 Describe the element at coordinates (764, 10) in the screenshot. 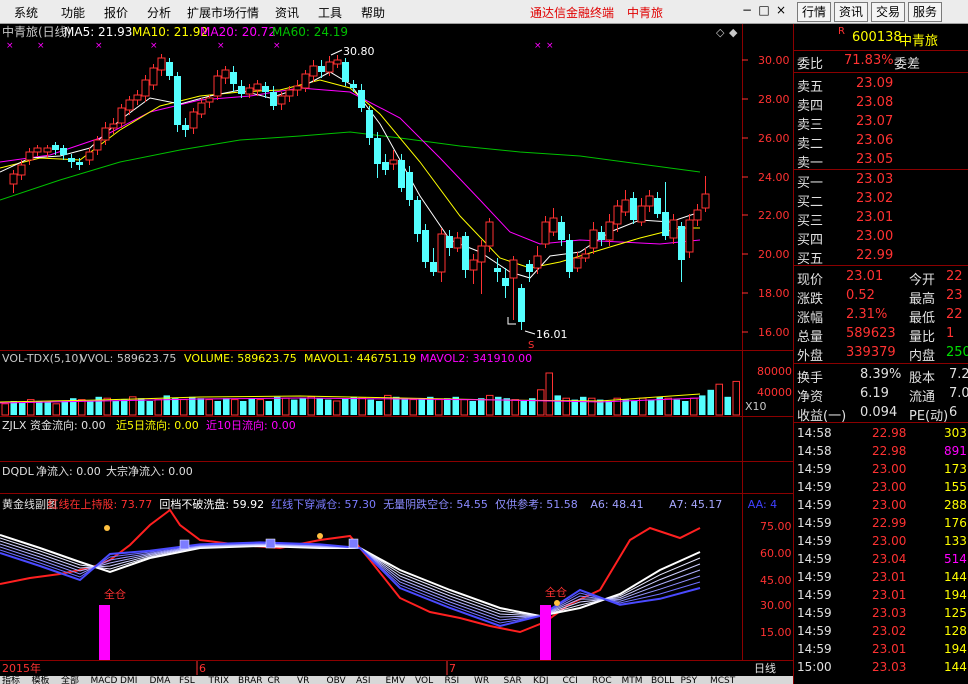

I see `maximize-icon: □` at that location.